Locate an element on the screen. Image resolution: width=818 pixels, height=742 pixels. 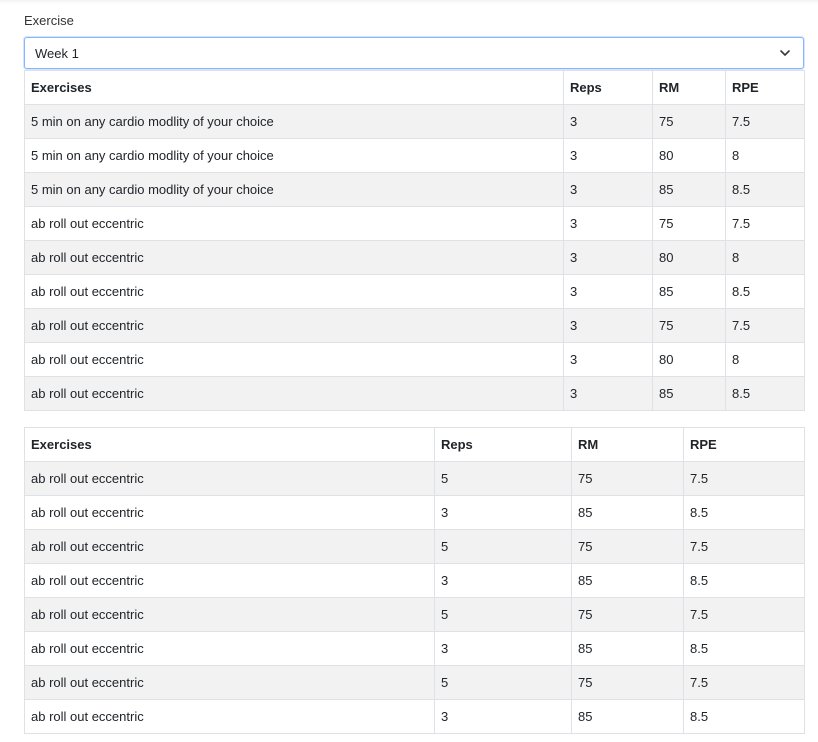
week-select-value: Week 1 is located at coordinates (57, 53).